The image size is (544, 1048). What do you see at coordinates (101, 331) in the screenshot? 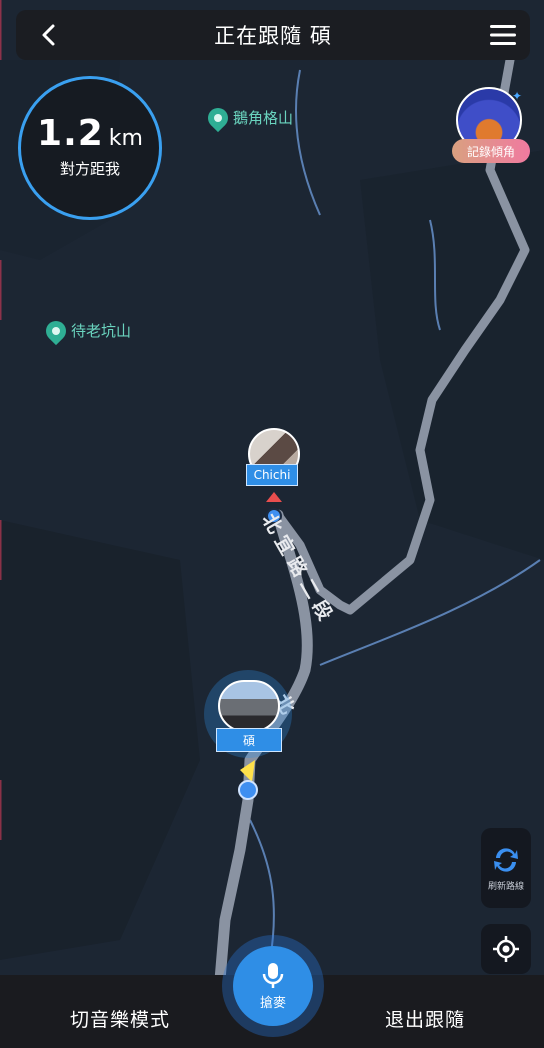
I see `poi-label: 待老坑山` at bounding box center [101, 331].